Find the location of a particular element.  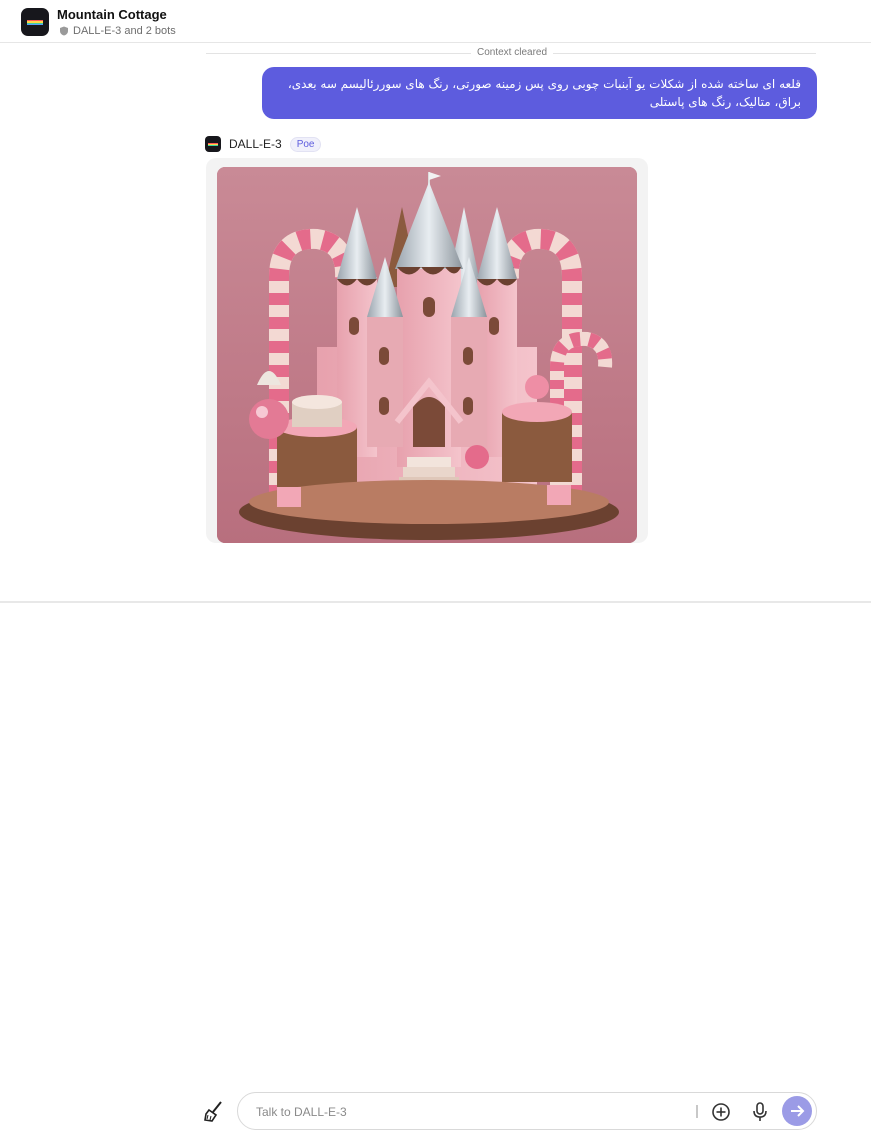

arrow-right-icon is located at coordinates (798, 1111).